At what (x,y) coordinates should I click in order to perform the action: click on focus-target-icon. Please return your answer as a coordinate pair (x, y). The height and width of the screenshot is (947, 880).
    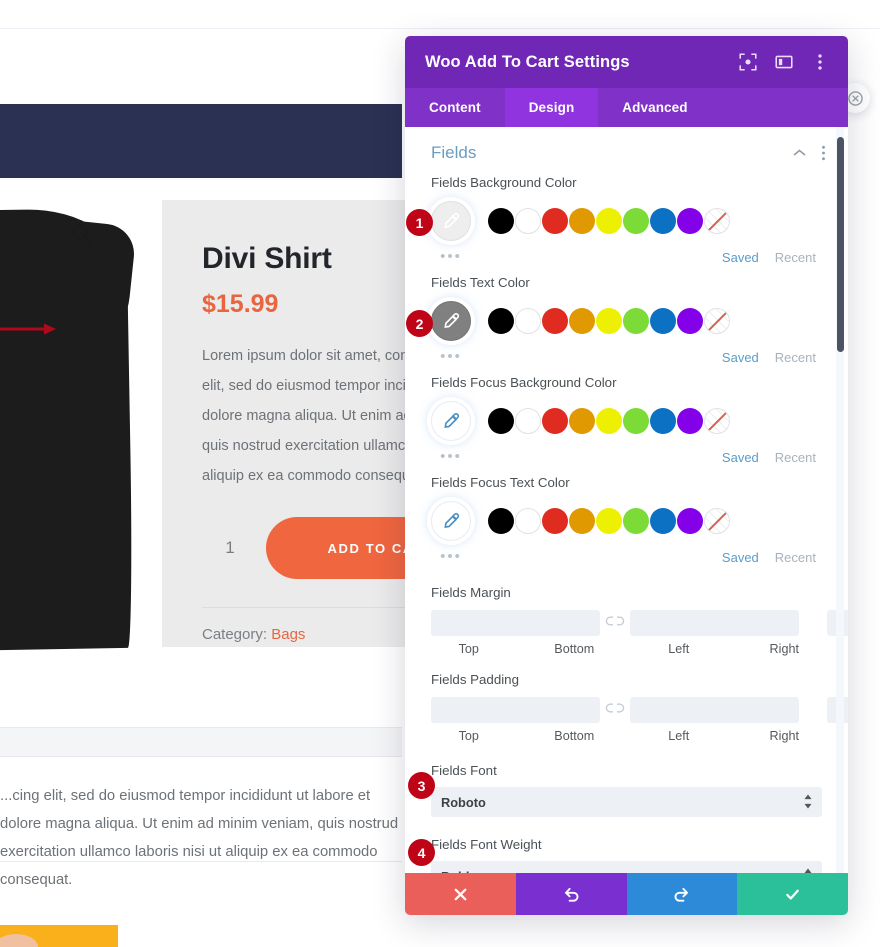
    Looking at the image, I should click on (748, 62).